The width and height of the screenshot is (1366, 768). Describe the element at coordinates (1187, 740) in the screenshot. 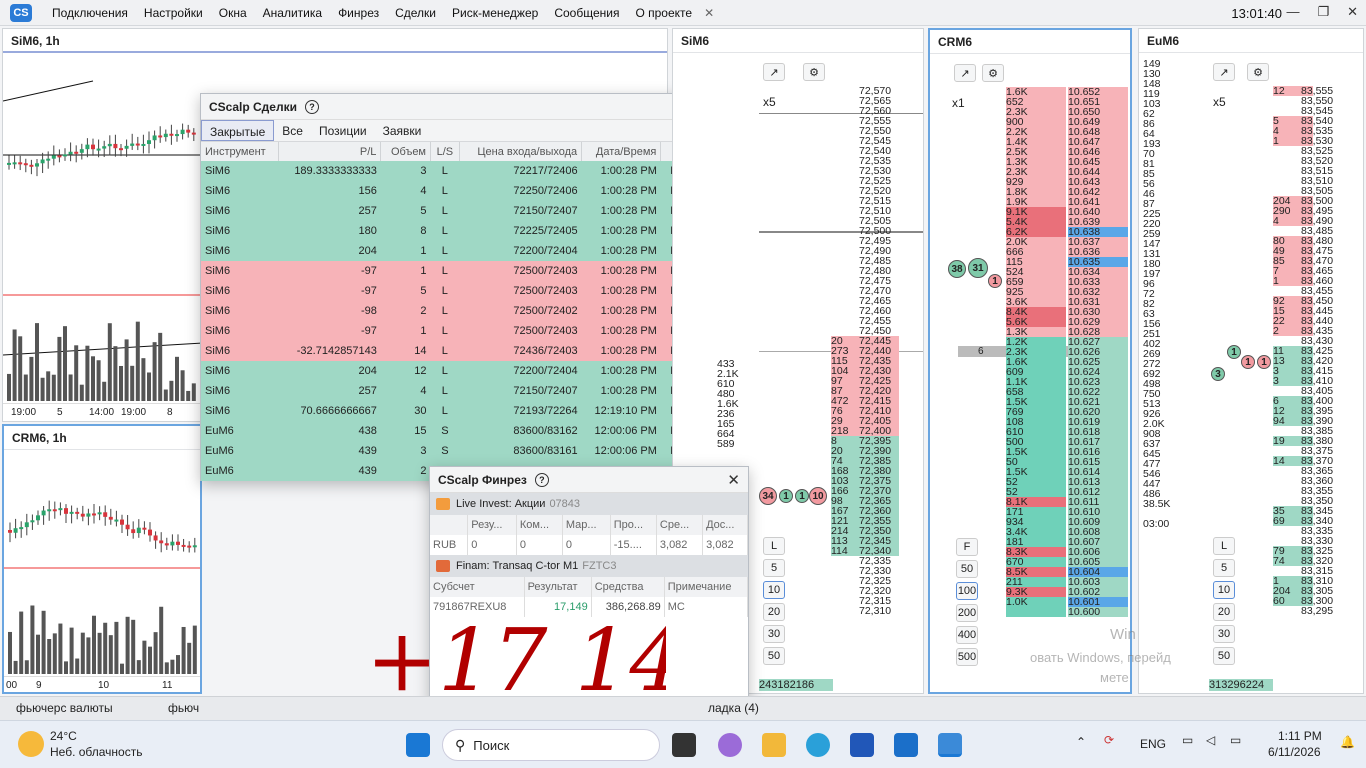

I see `network-icon: ▭` at that location.